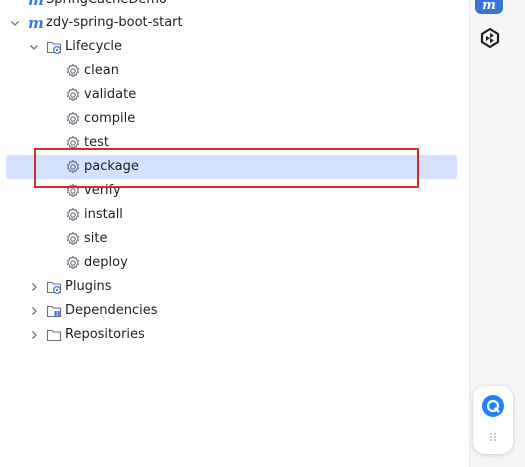 This screenshot has width=525, height=467. Describe the element at coordinates (231, 167) in the screenshot. I see `lifecycle-phase-package: package` at that location.